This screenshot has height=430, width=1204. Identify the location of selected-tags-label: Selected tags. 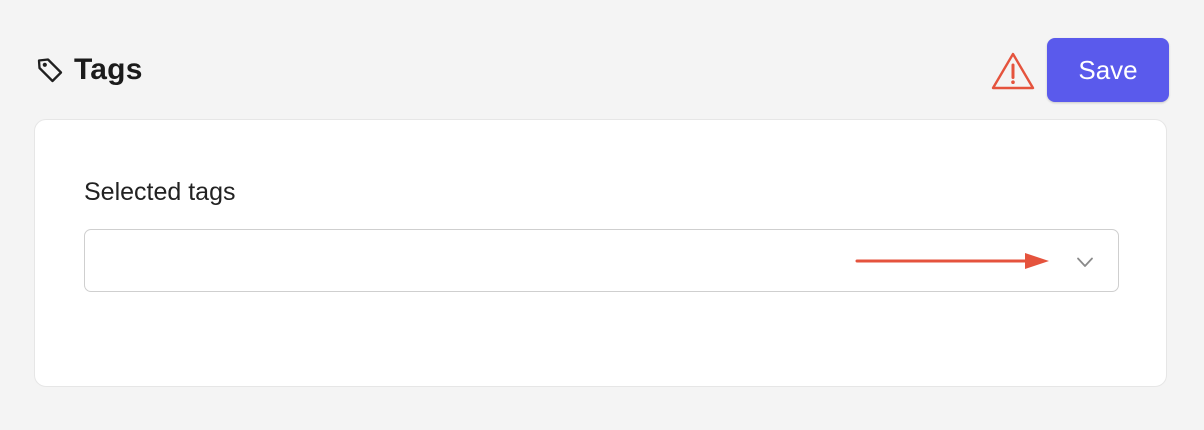
(160, 192).